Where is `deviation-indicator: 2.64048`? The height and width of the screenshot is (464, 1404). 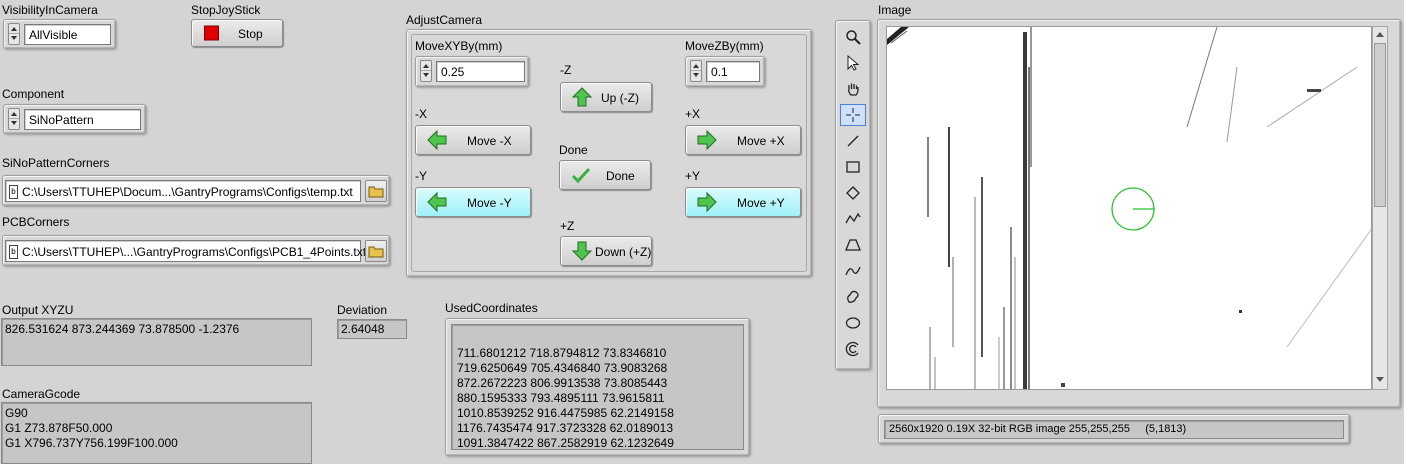
deviation-indicator: 2.64048 is located at coordinates (372, 329).